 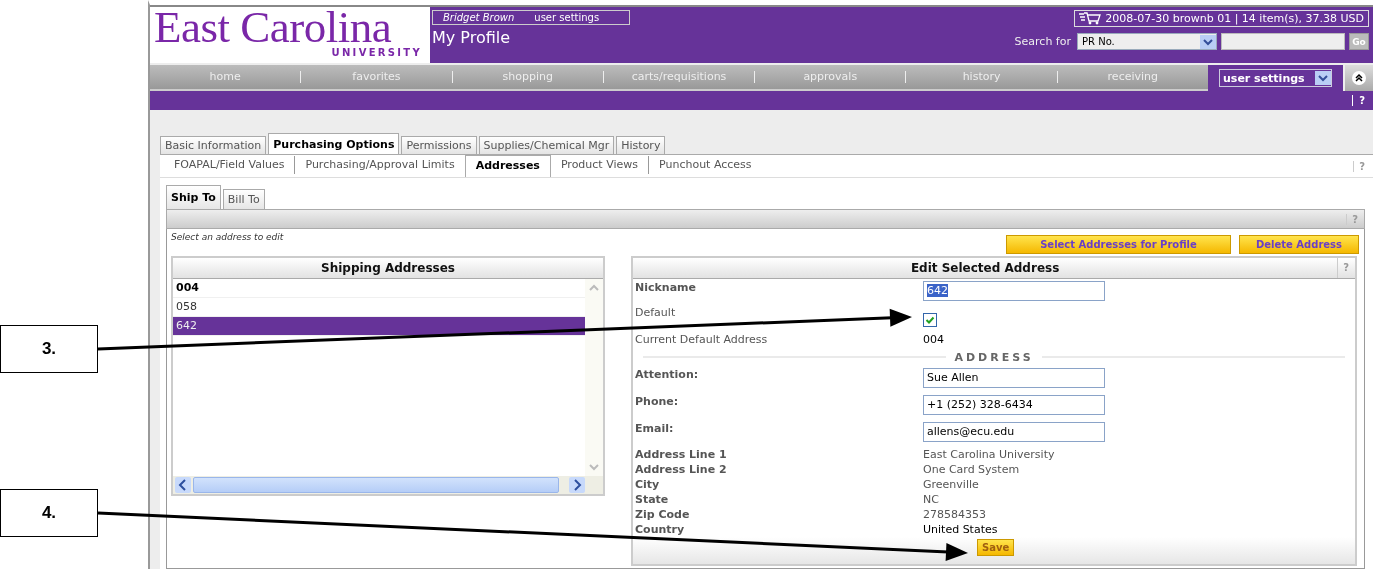 I want to click on search-label: Search for, so click(x=1042, y=41).